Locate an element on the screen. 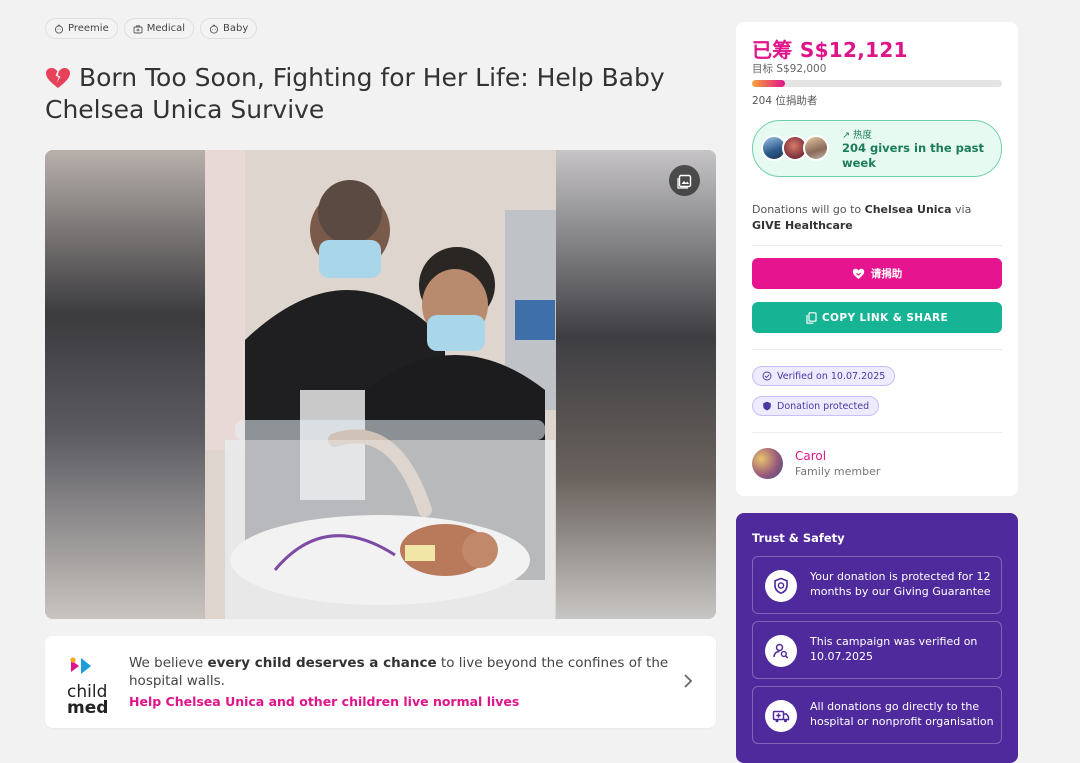 Image resolution: width=1080 pixels, height=763 pixels. trend-label-text: 热度 is located at coordinates (862, 135).